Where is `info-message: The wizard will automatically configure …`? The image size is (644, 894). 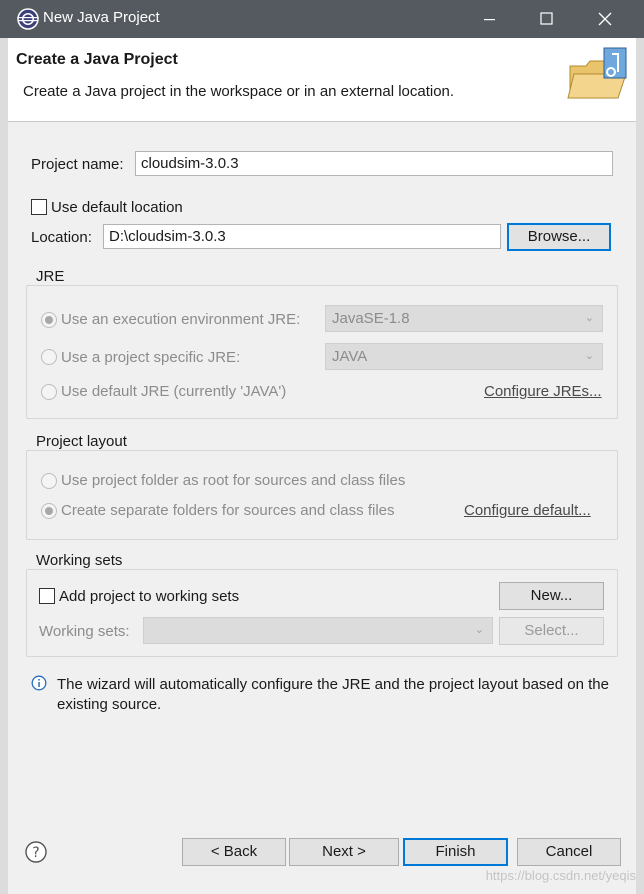
info-message: The wizard will automatically configure … is located at coordinates (333, 694).